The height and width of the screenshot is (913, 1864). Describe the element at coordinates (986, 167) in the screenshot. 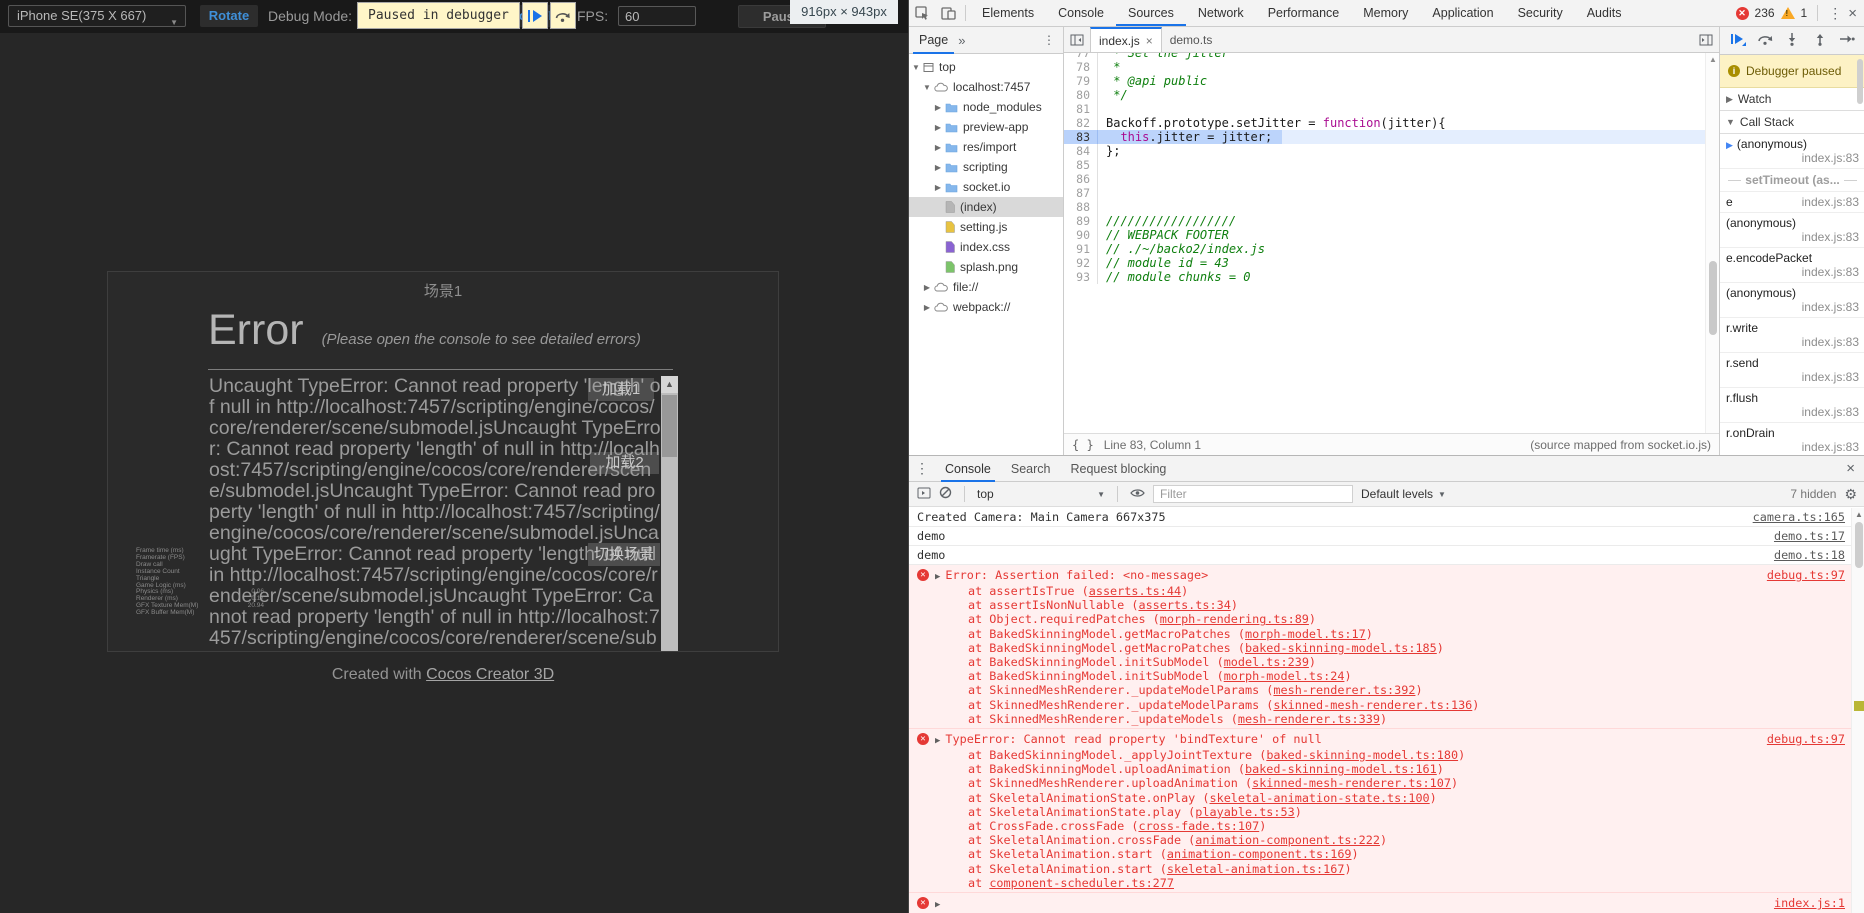

I see `tree-item-scripting: ▶ scripting` at that location.